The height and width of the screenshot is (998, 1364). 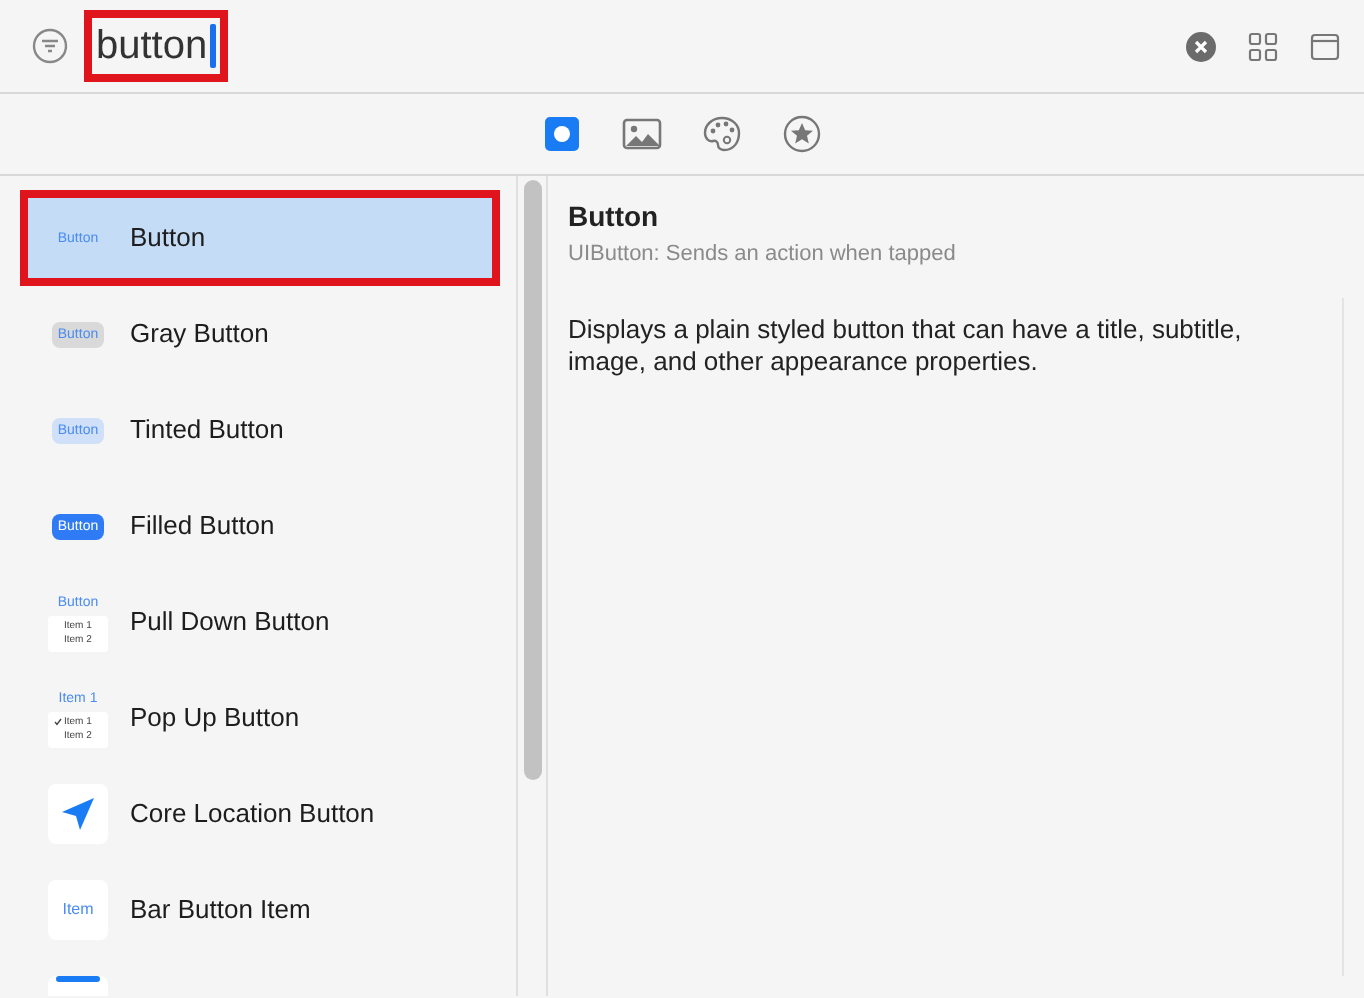 What do you see at coordinates (50, 46) in the screenshot?
I see `filter-icon` at bounding box center [50, 46].